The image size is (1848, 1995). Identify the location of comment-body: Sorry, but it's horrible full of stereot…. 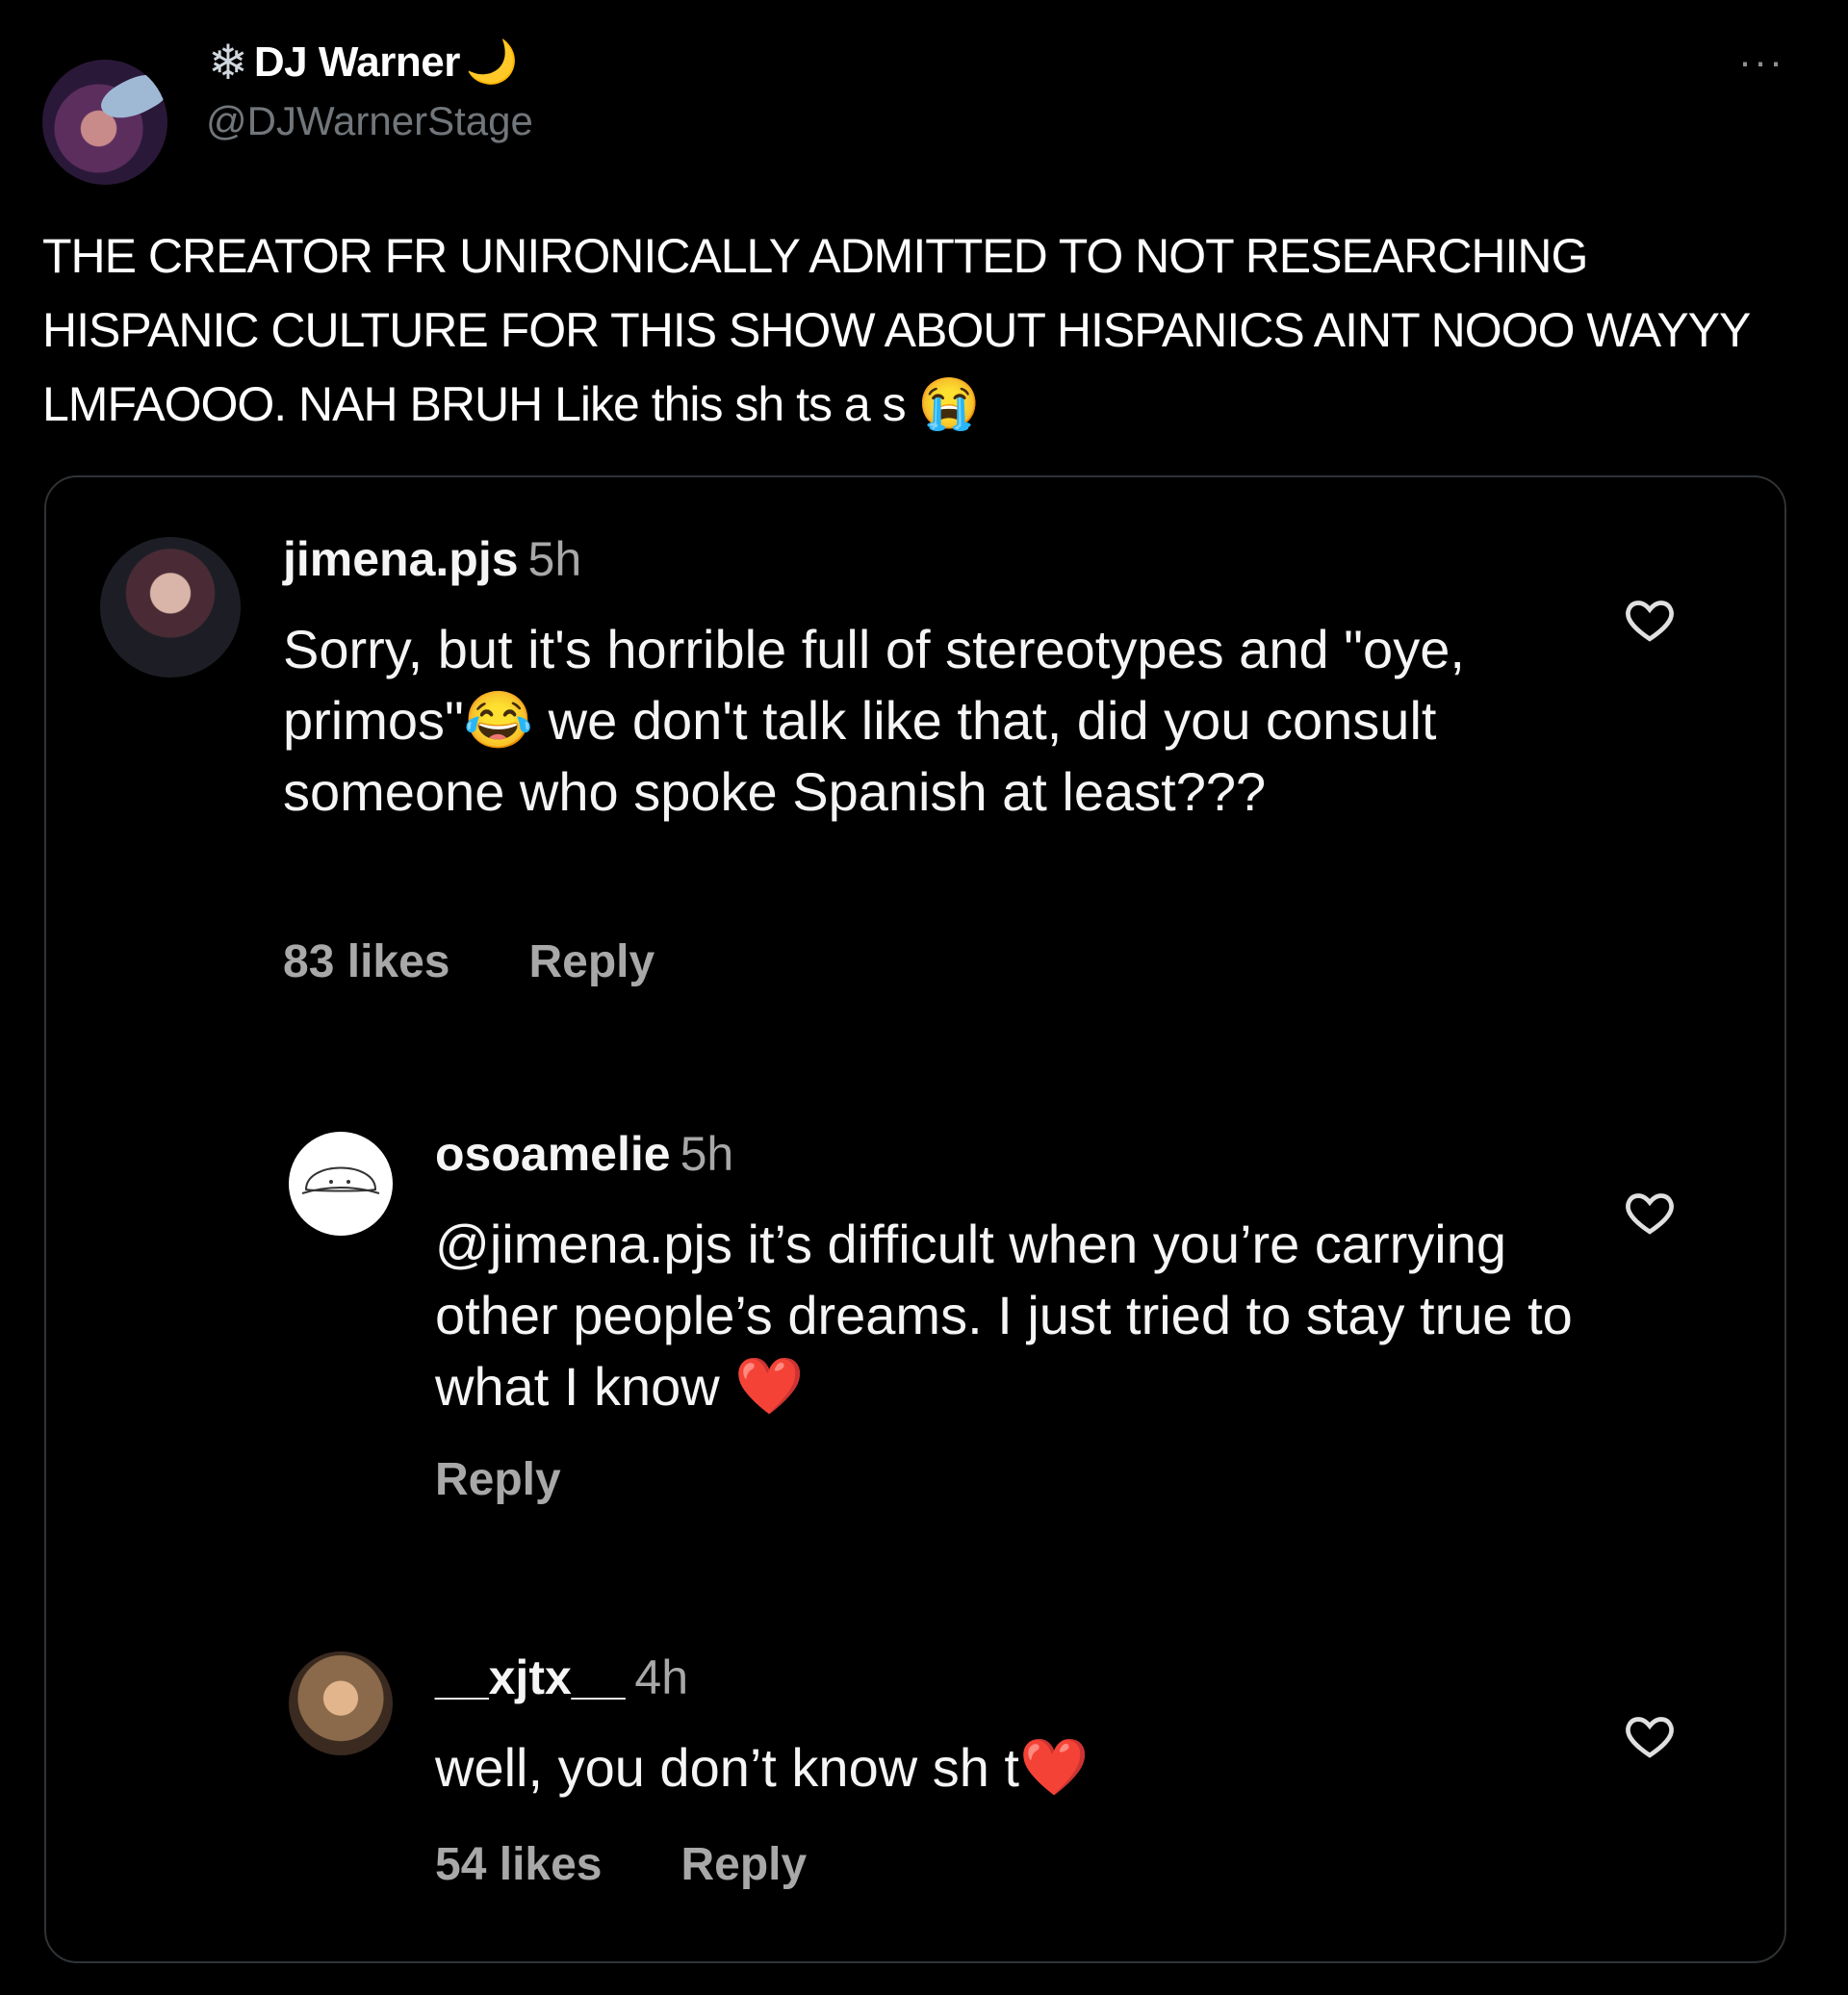
(874, 720).